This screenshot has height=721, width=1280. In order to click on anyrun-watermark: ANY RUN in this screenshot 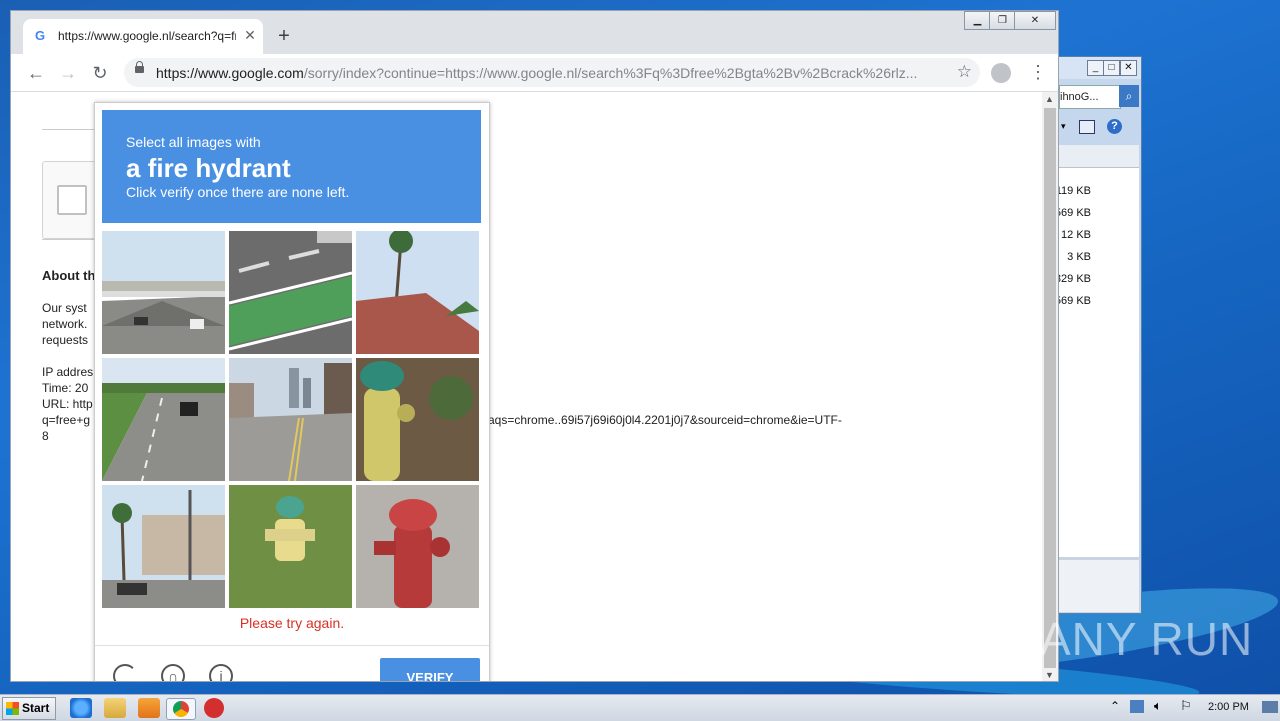, I will do `click(1147, 639)`.